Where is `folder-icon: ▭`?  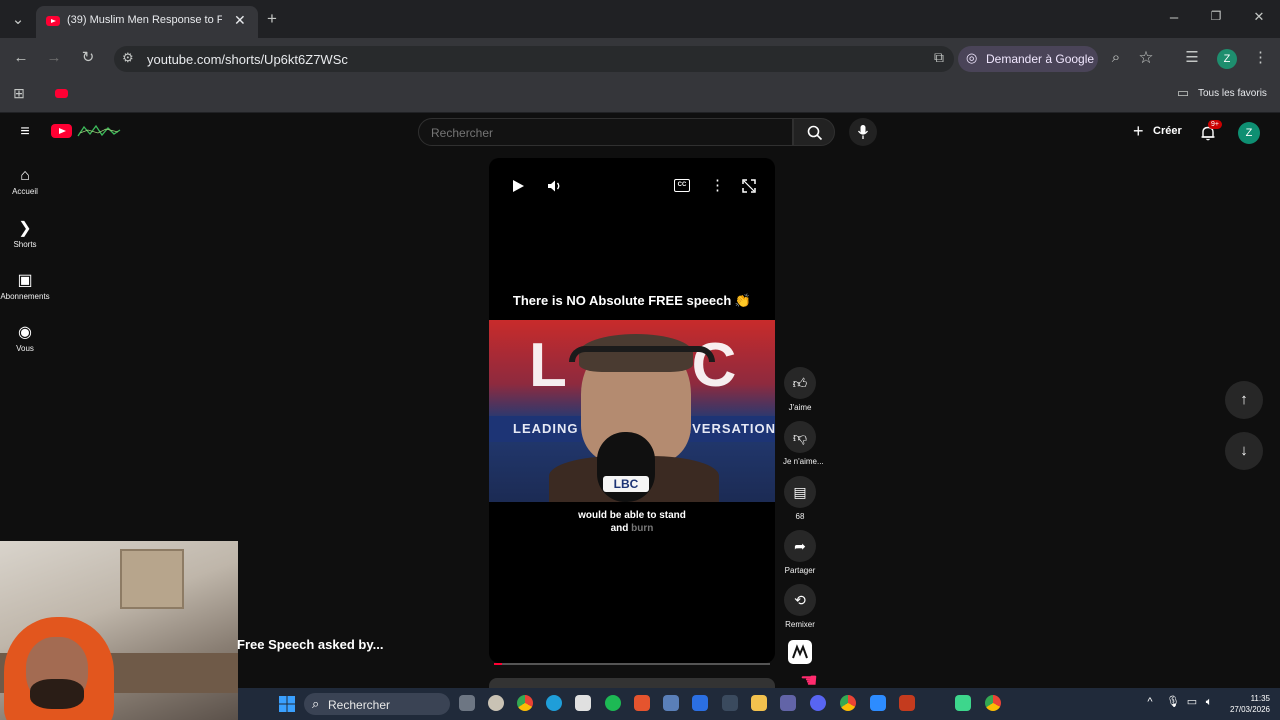
folder-icon: ▭ is located at coordinates (1183, 92).